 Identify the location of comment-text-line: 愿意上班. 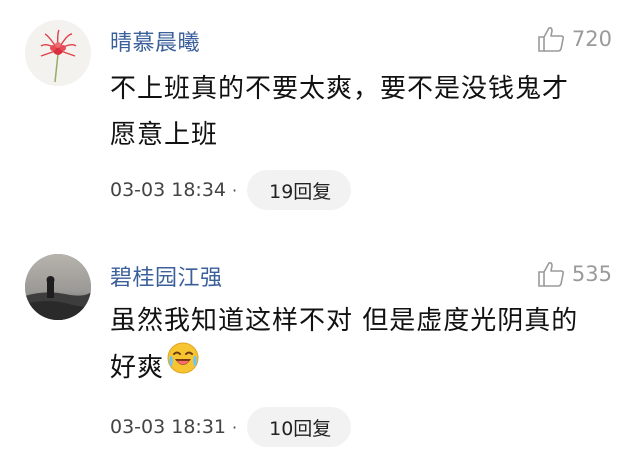
(164, 135).